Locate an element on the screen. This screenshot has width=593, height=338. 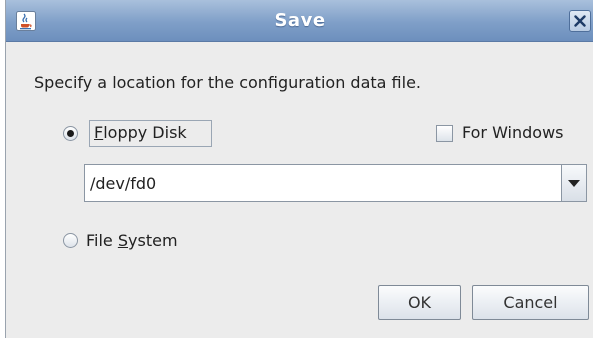
dialog-title: Save is located at coordinates (300, 20).